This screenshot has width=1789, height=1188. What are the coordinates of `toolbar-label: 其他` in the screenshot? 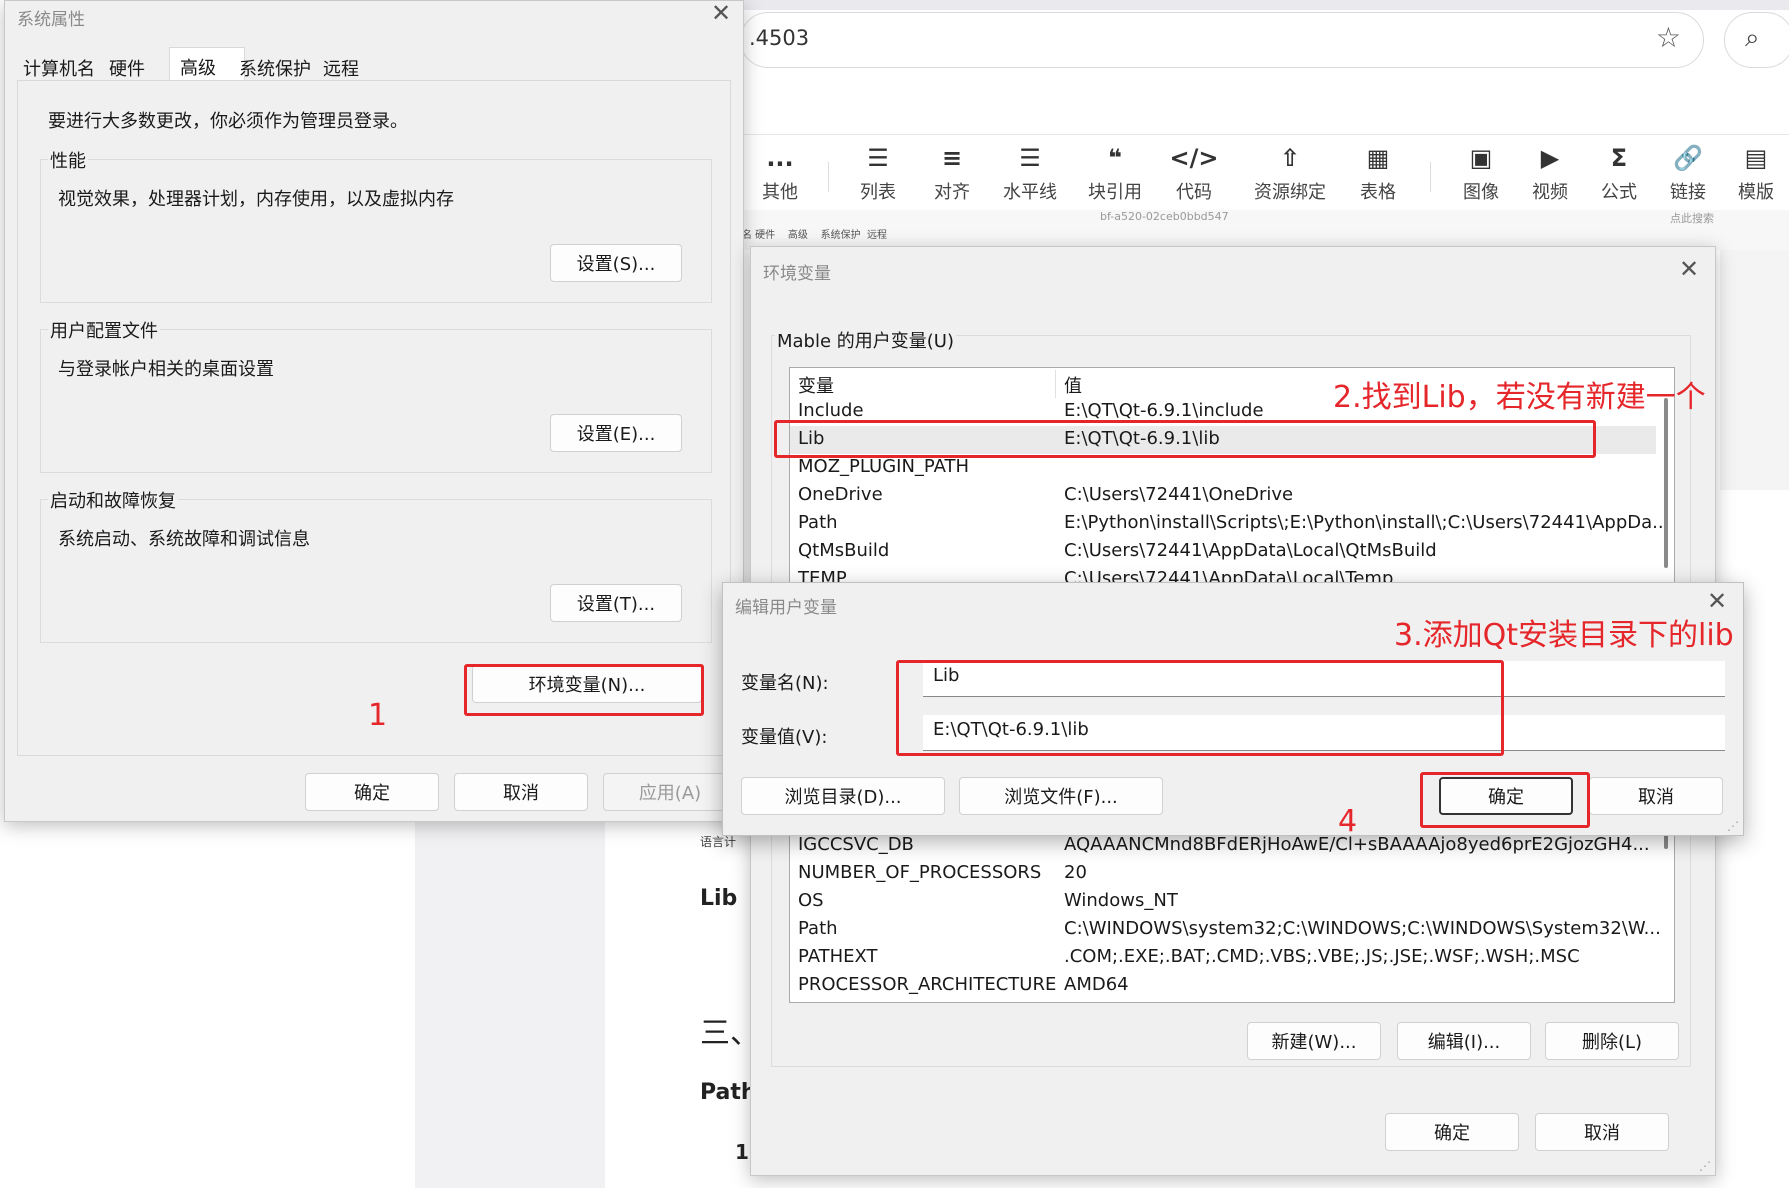 It's located at (780, 192).